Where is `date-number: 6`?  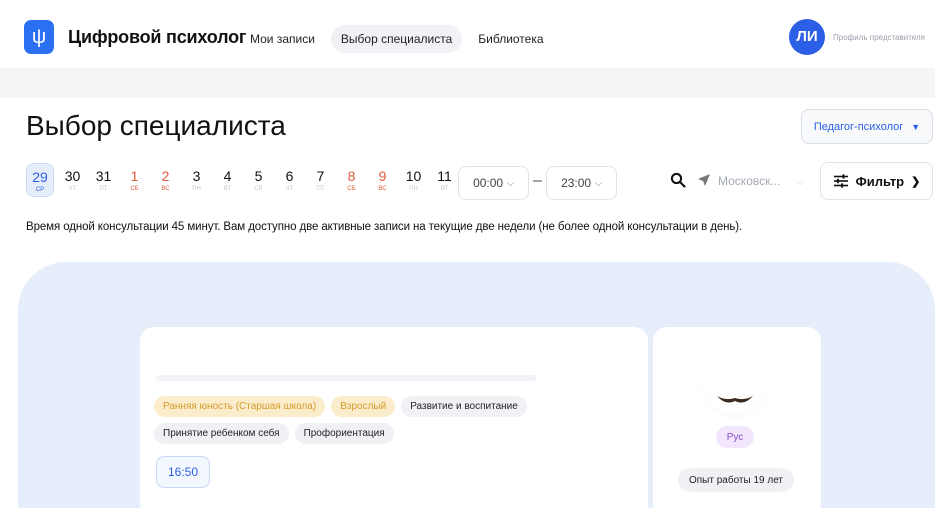
date-number: 6 is located at coordinates (289, 176).